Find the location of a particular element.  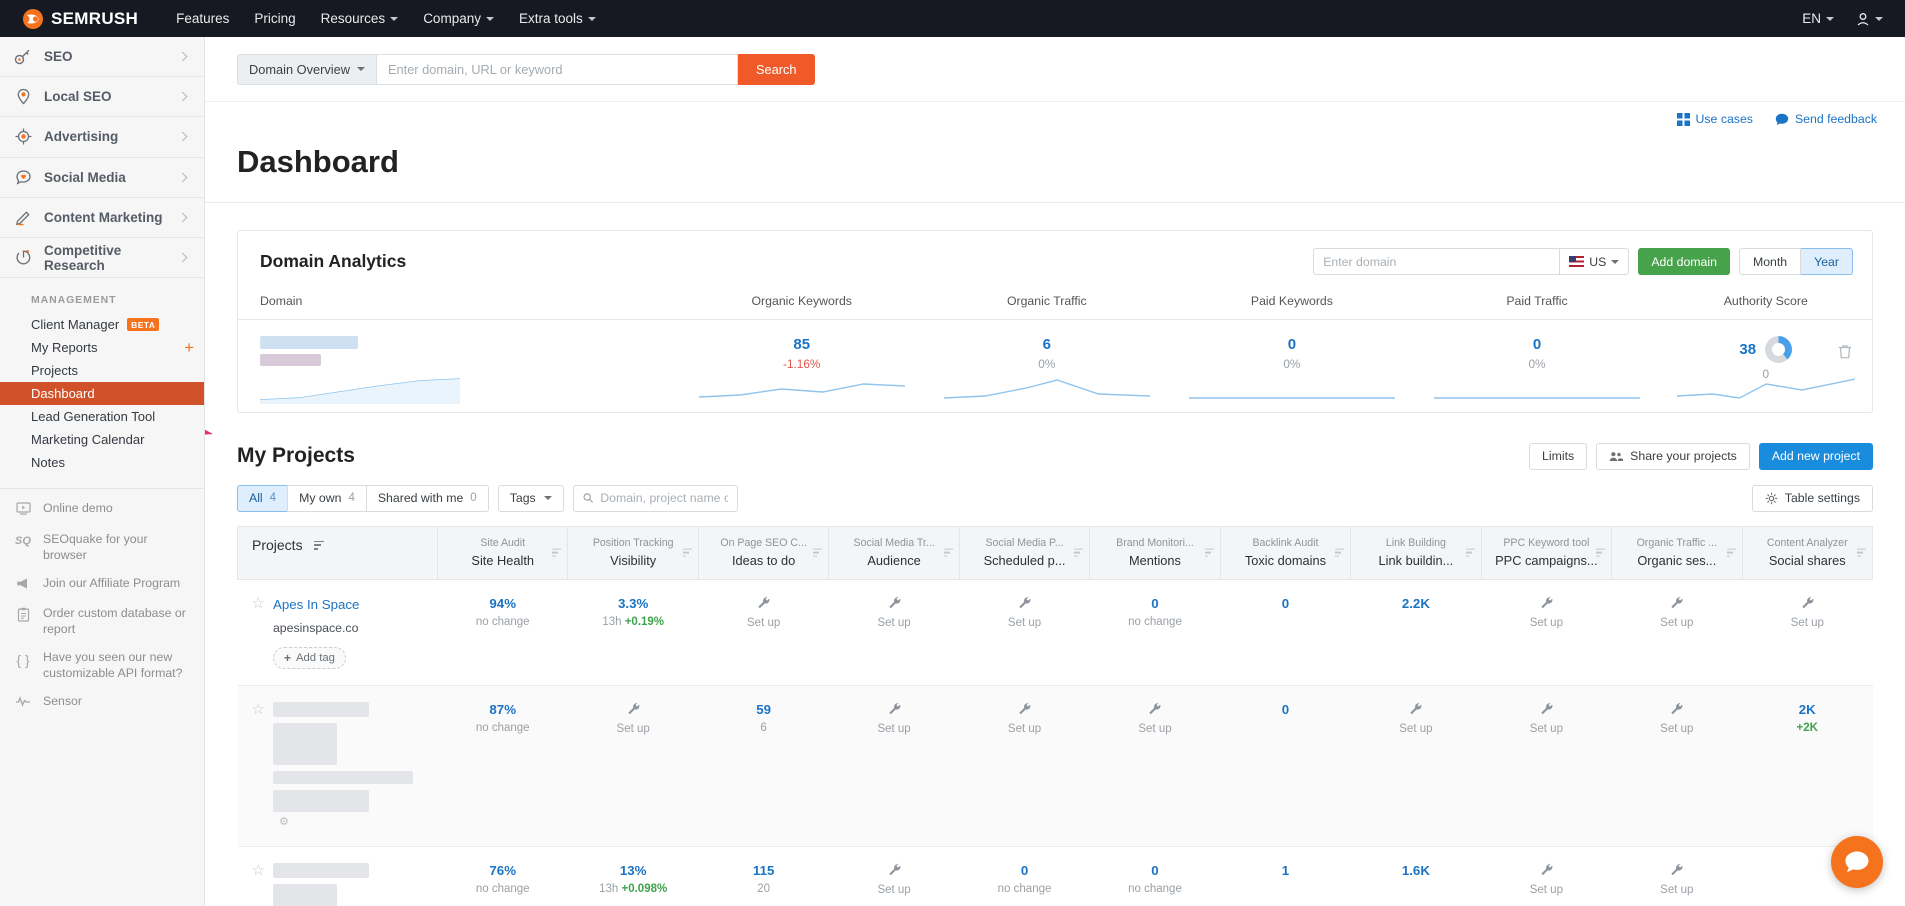

chat-support-button is located at coordinates (1857, 862).